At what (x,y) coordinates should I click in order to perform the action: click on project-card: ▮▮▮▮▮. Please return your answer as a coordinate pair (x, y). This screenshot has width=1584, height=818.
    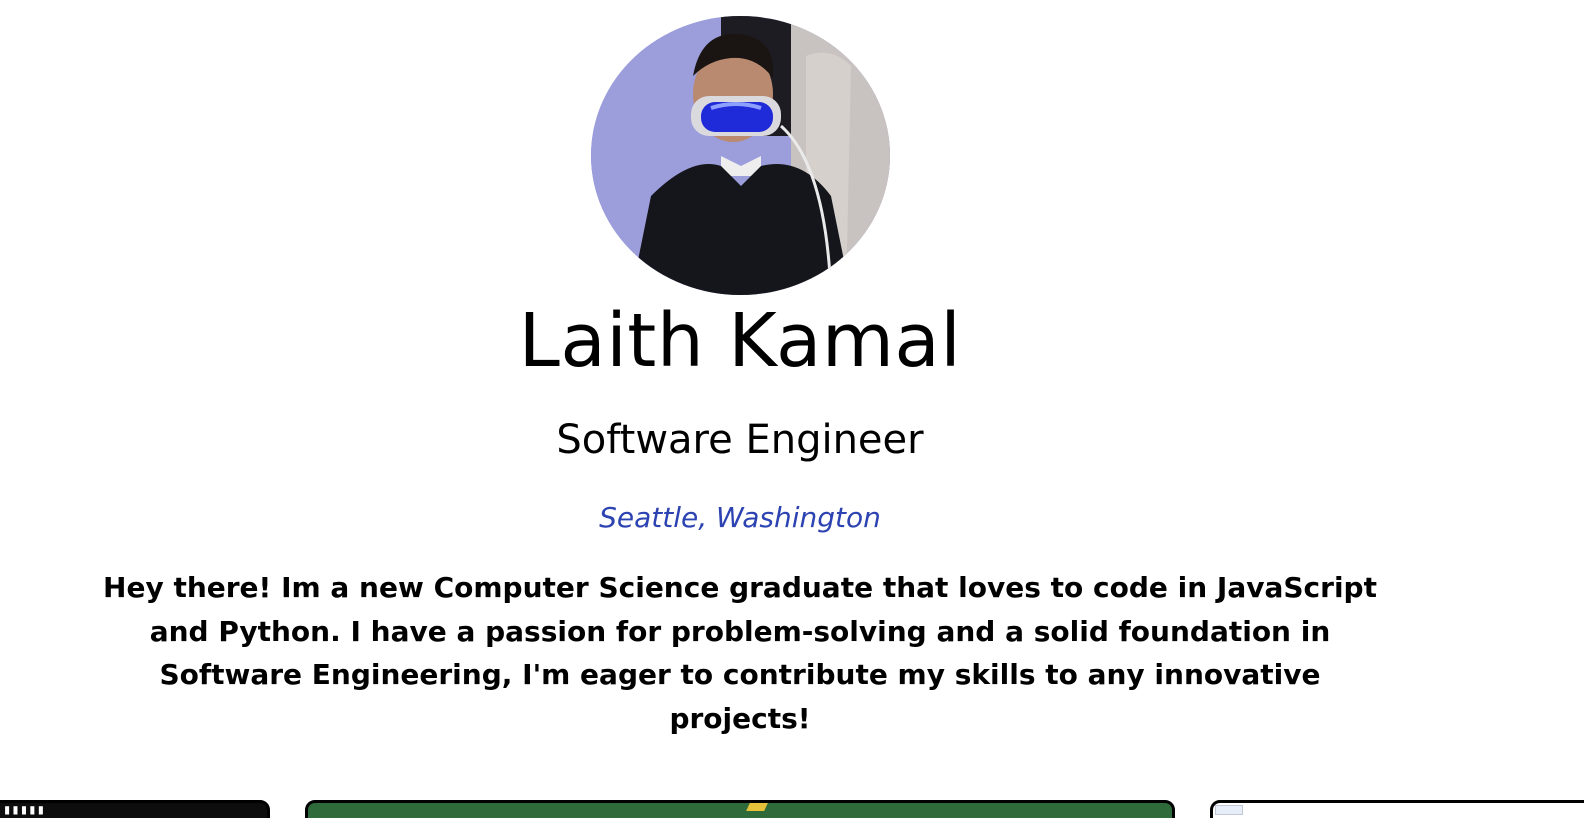
    Looking at the image, I should click on (135, 809).